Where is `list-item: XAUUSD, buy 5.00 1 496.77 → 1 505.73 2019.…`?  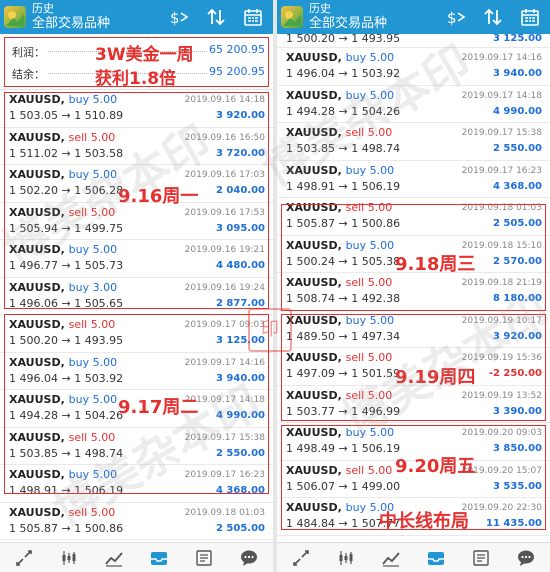 list-item: XAUUSD, buy 5.00 1 496.77 → 1 505.73 2019.… is located at coordinates (136, 259).